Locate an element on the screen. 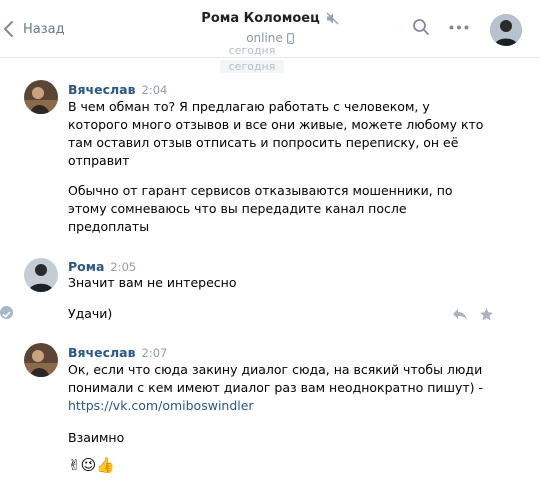  chat-title: Рома Коломоец is located at coordinates (260, 18).